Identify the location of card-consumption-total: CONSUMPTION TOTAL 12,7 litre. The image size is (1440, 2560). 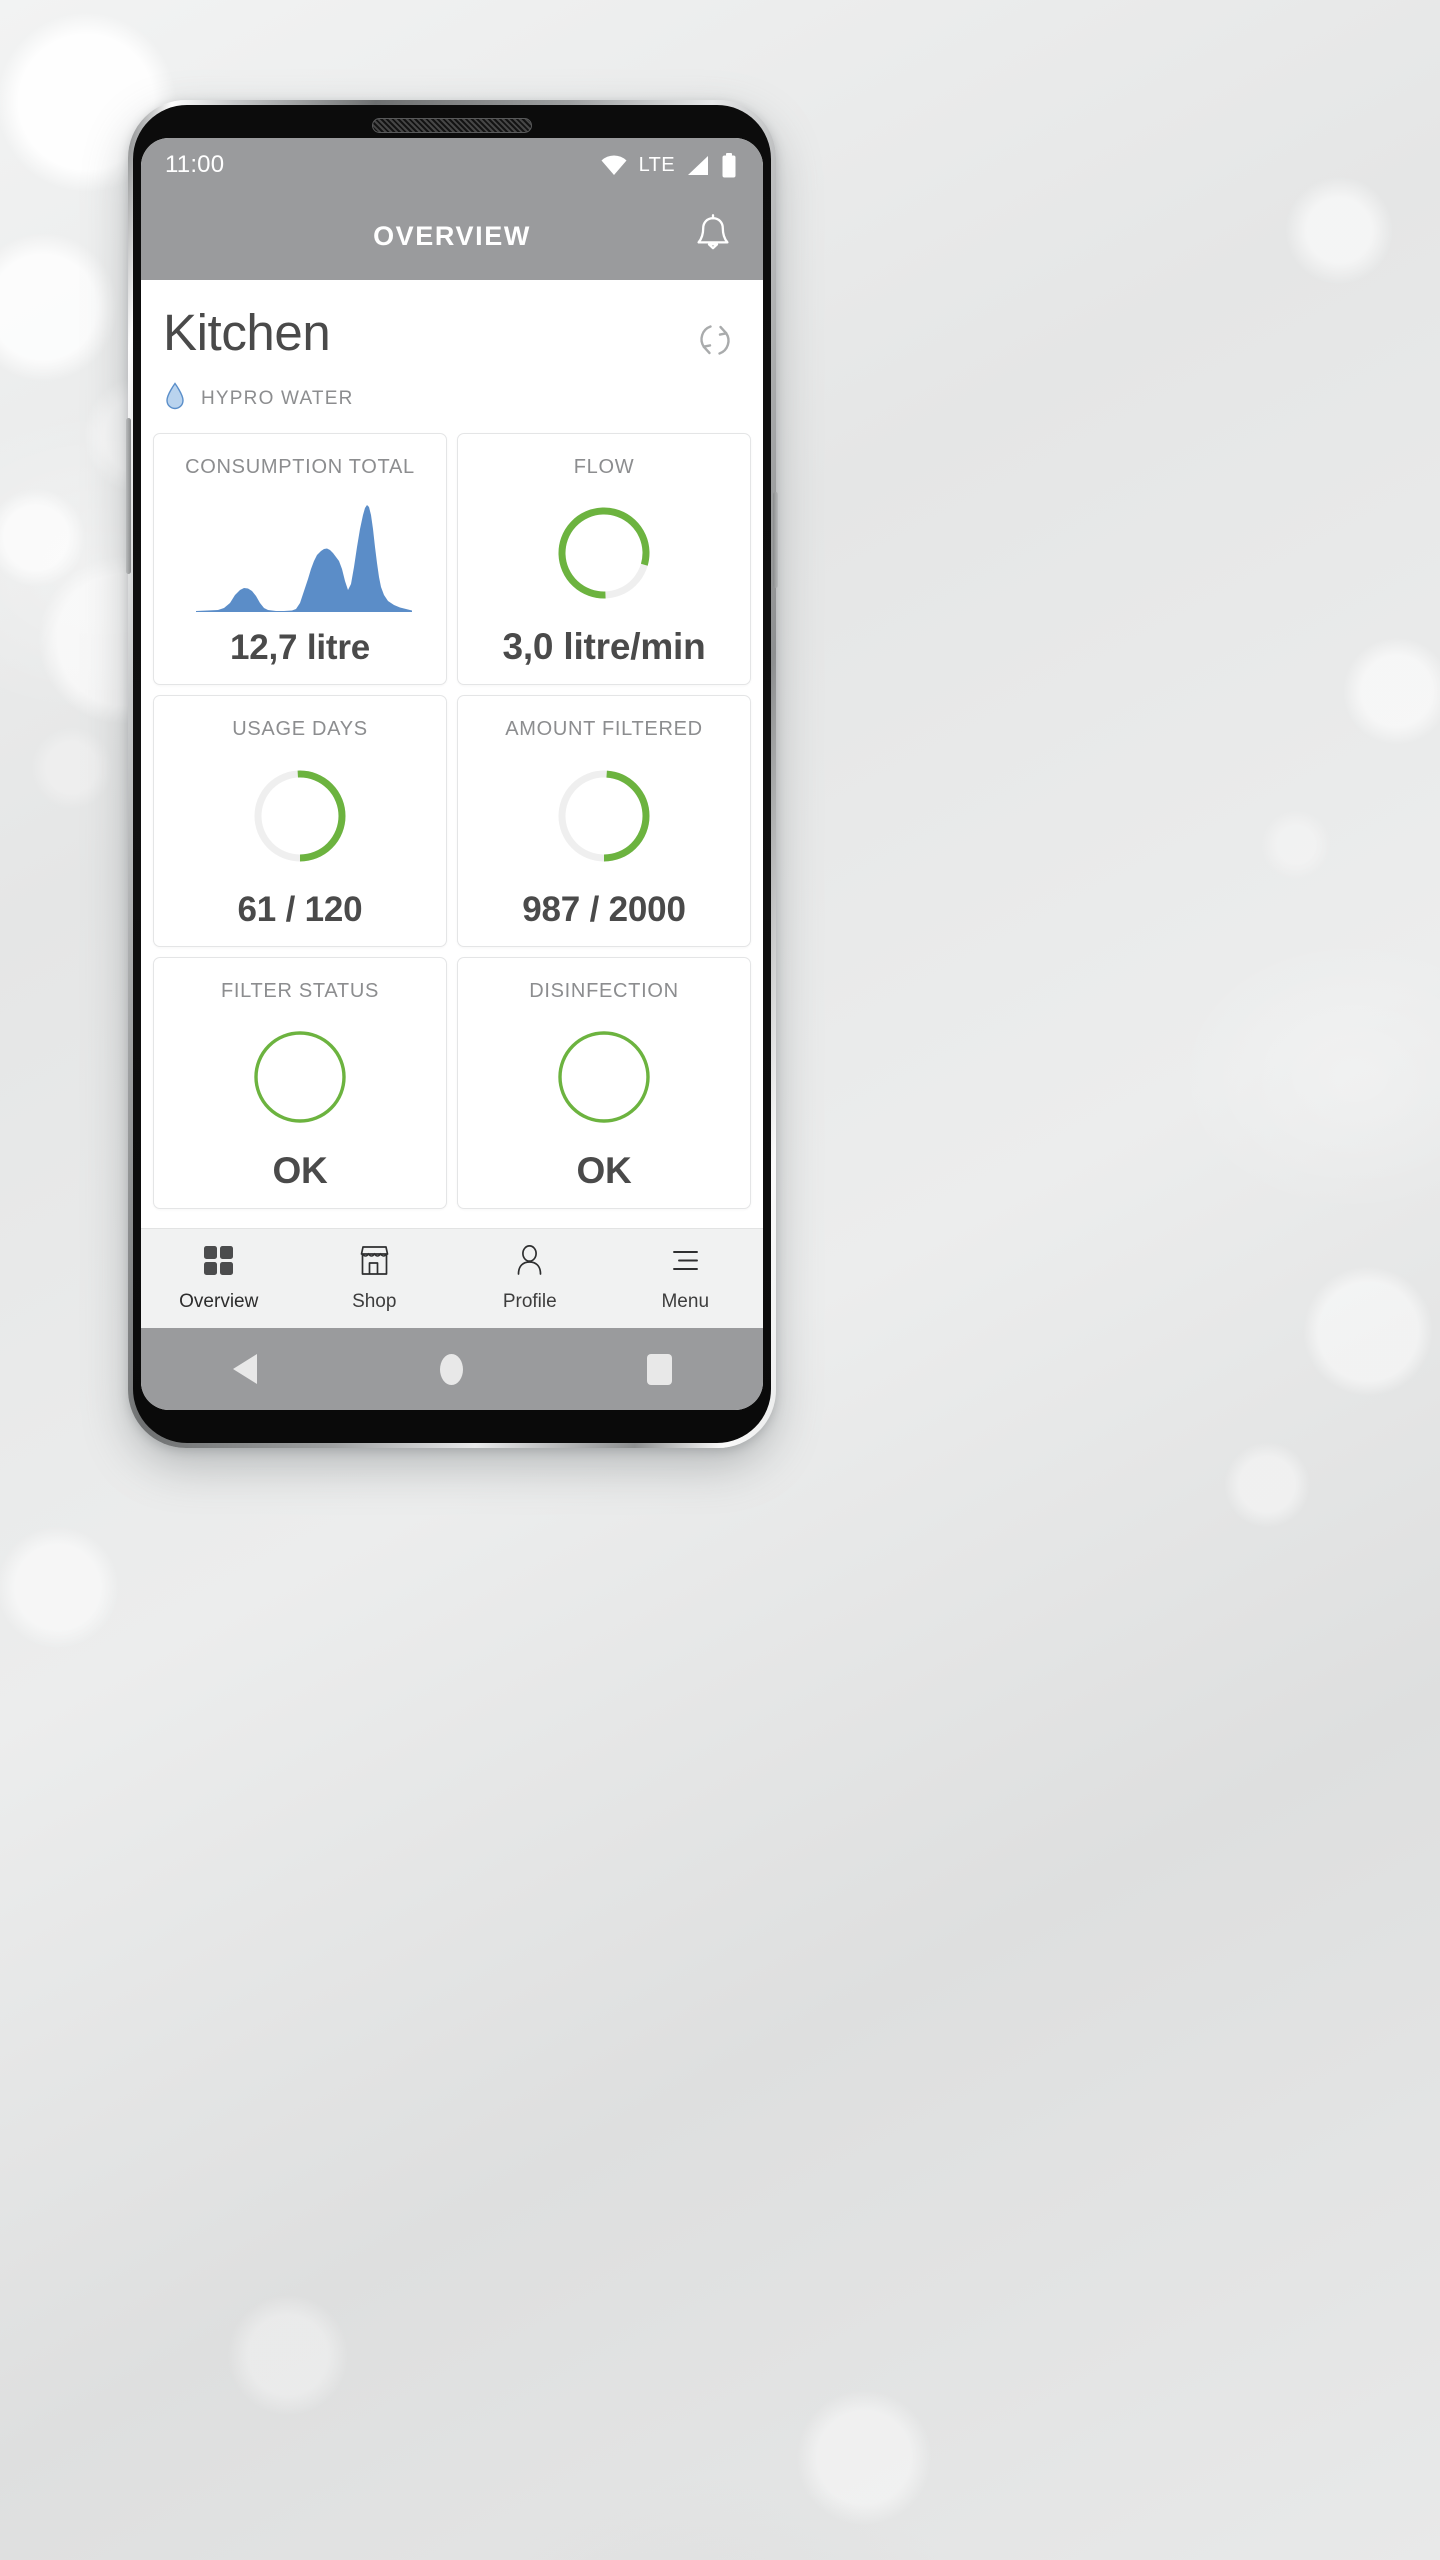
(300, 559).